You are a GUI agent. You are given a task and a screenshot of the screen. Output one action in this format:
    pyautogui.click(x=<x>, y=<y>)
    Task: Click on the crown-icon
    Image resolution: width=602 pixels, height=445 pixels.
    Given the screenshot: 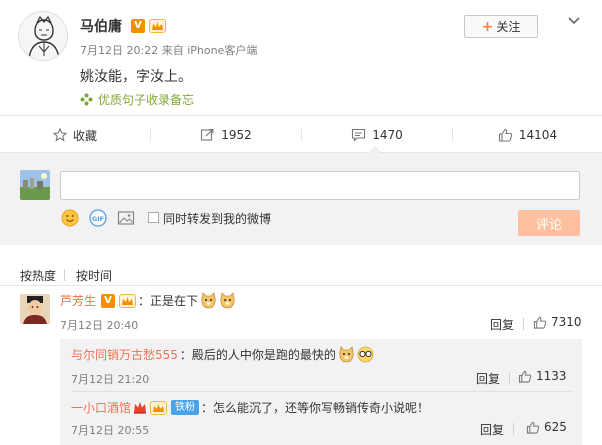 What is the action you would take?
    pyautogui.click(x=140, y=408)
    